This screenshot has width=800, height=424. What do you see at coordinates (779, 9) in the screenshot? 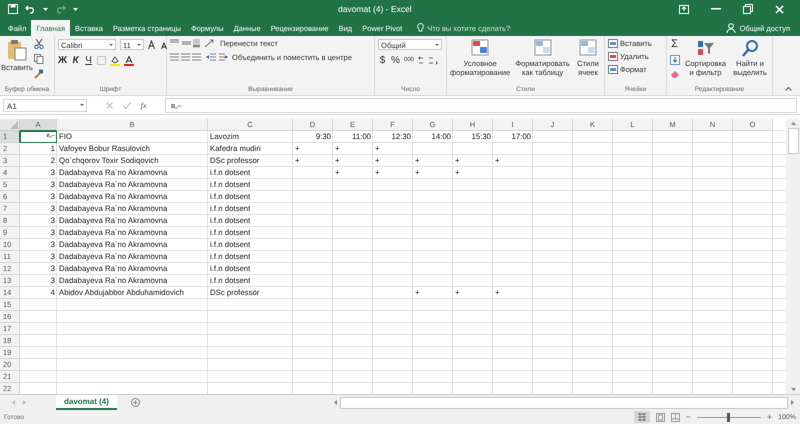
I see `close-icon` at bounding box center [779, 9].